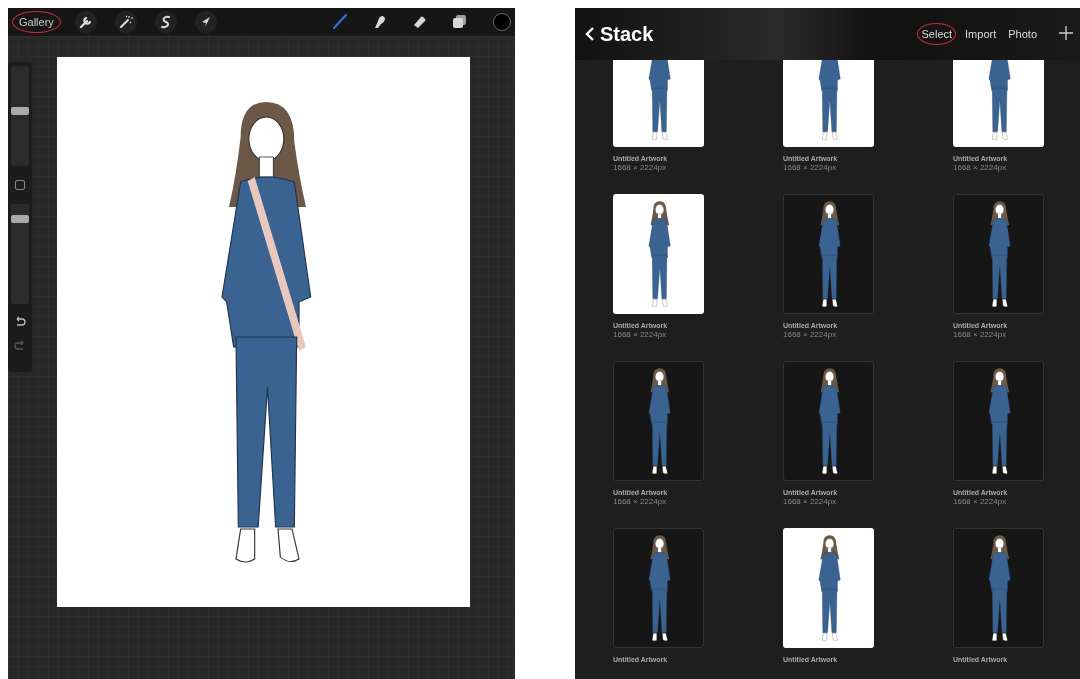 The height and width of the screenshot is (679, 1080). I want to click on modify-button, so click(20, 185).